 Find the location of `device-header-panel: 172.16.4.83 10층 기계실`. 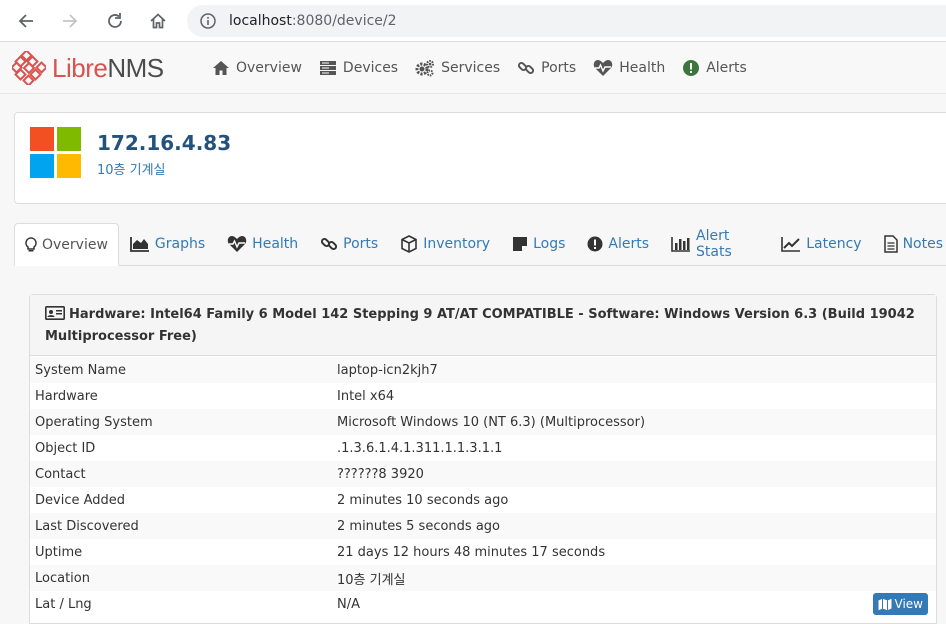

device-header-panel: 172.16.4.83 10층 기계실 is located at coordinates (480, 158).